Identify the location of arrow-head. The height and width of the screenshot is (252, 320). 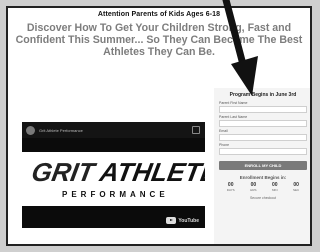
(244, 76).